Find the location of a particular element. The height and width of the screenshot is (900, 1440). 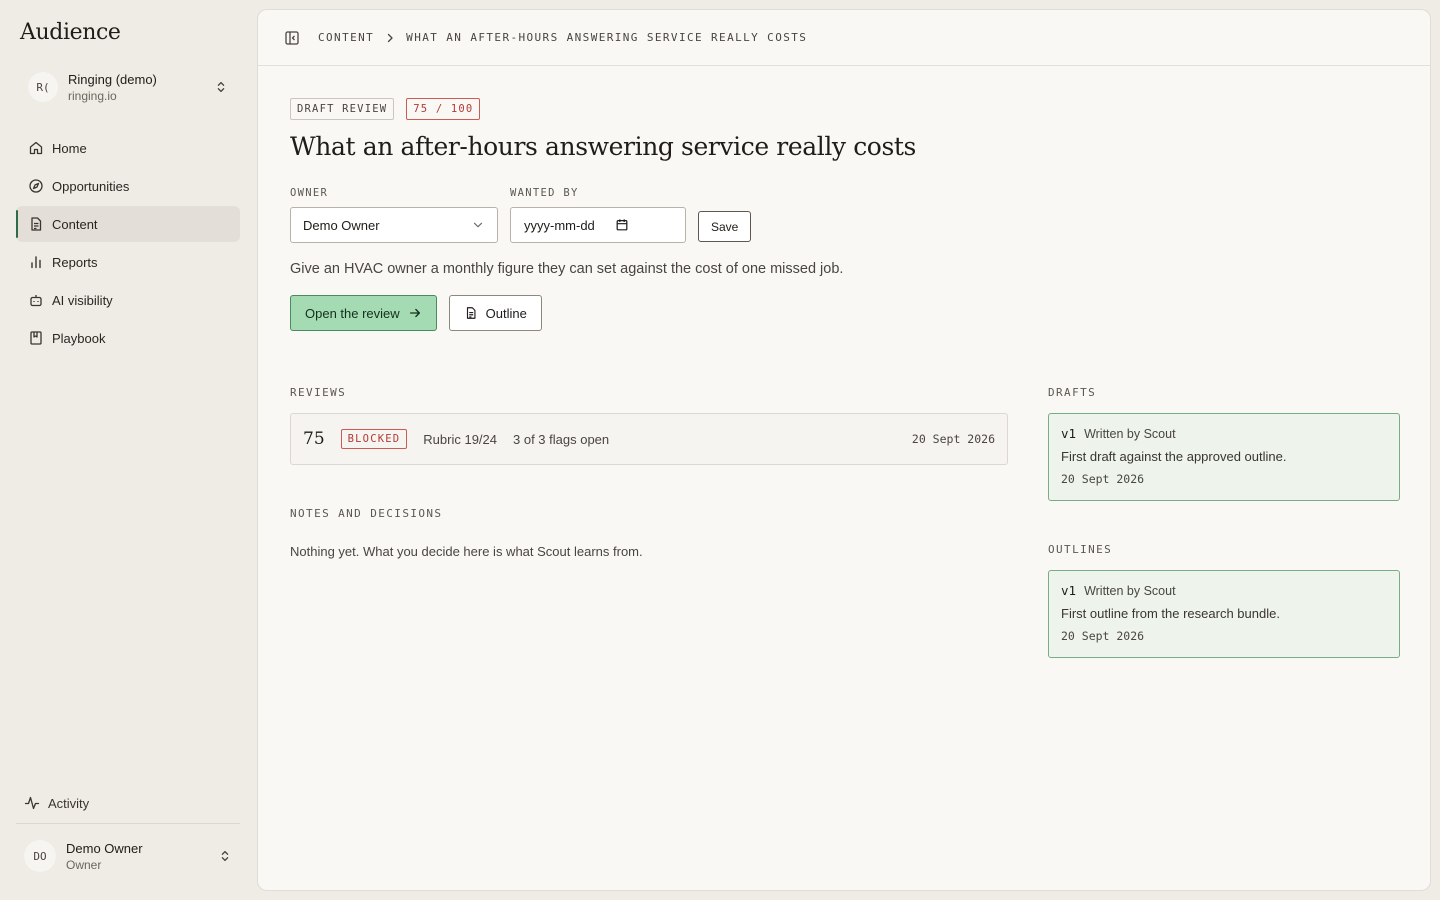

action-row: Open the review Outline is located at coordinates (844, 313).